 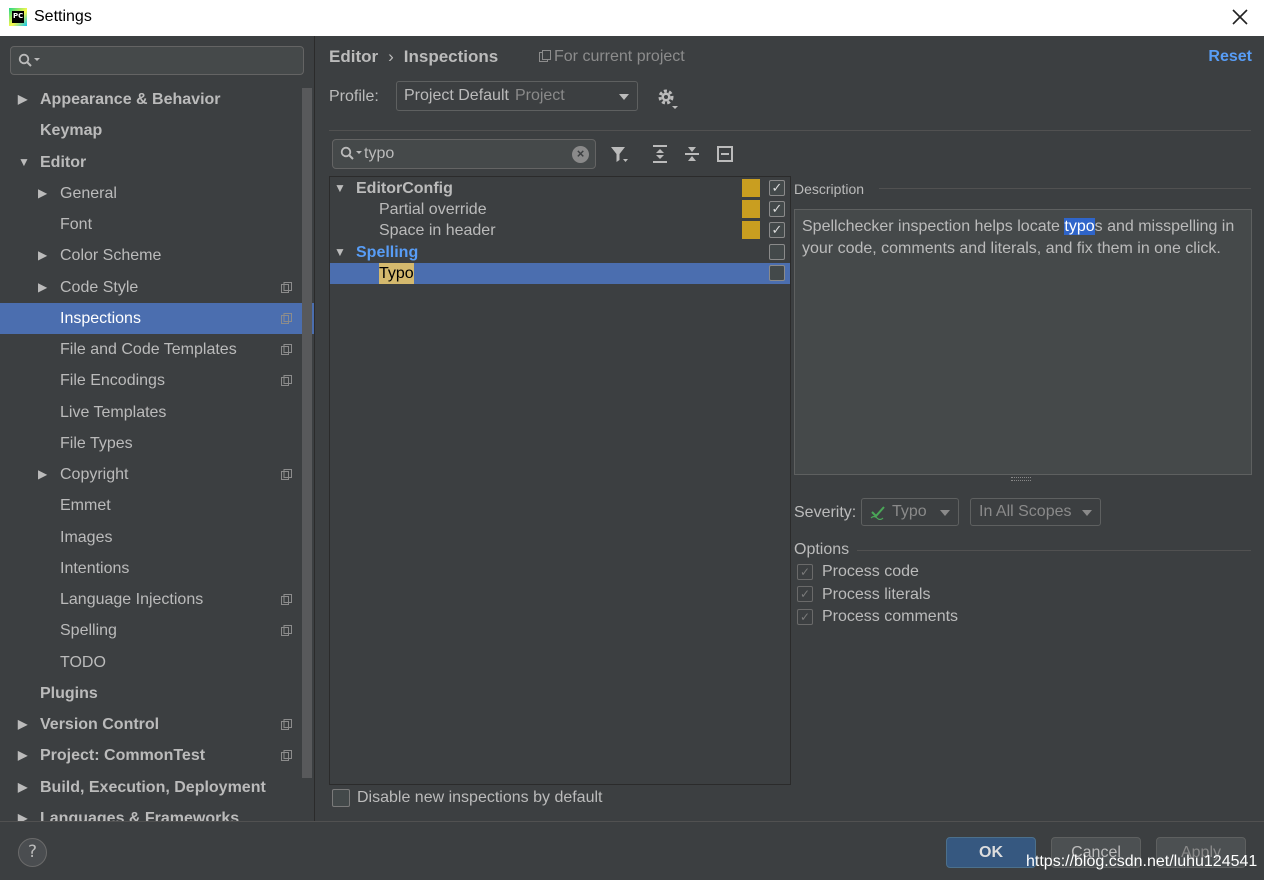 What do you see at coordinates (464, 154) in the screenshot?
I see `inspection-filter-input: typo ×` at bounding box center [464, 154].